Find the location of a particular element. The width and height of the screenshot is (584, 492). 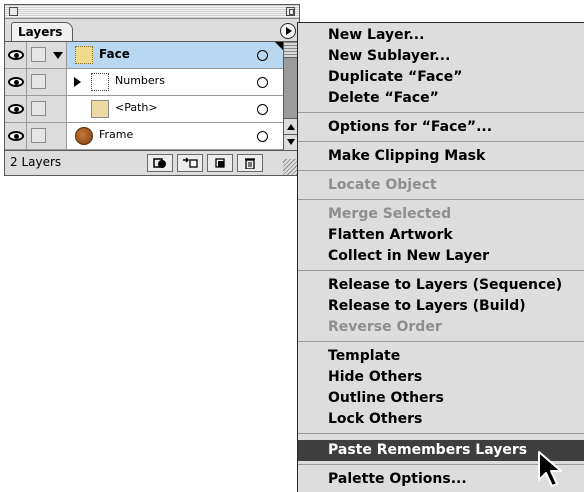

zoom-box-icon is located at coordinates (290, 11).